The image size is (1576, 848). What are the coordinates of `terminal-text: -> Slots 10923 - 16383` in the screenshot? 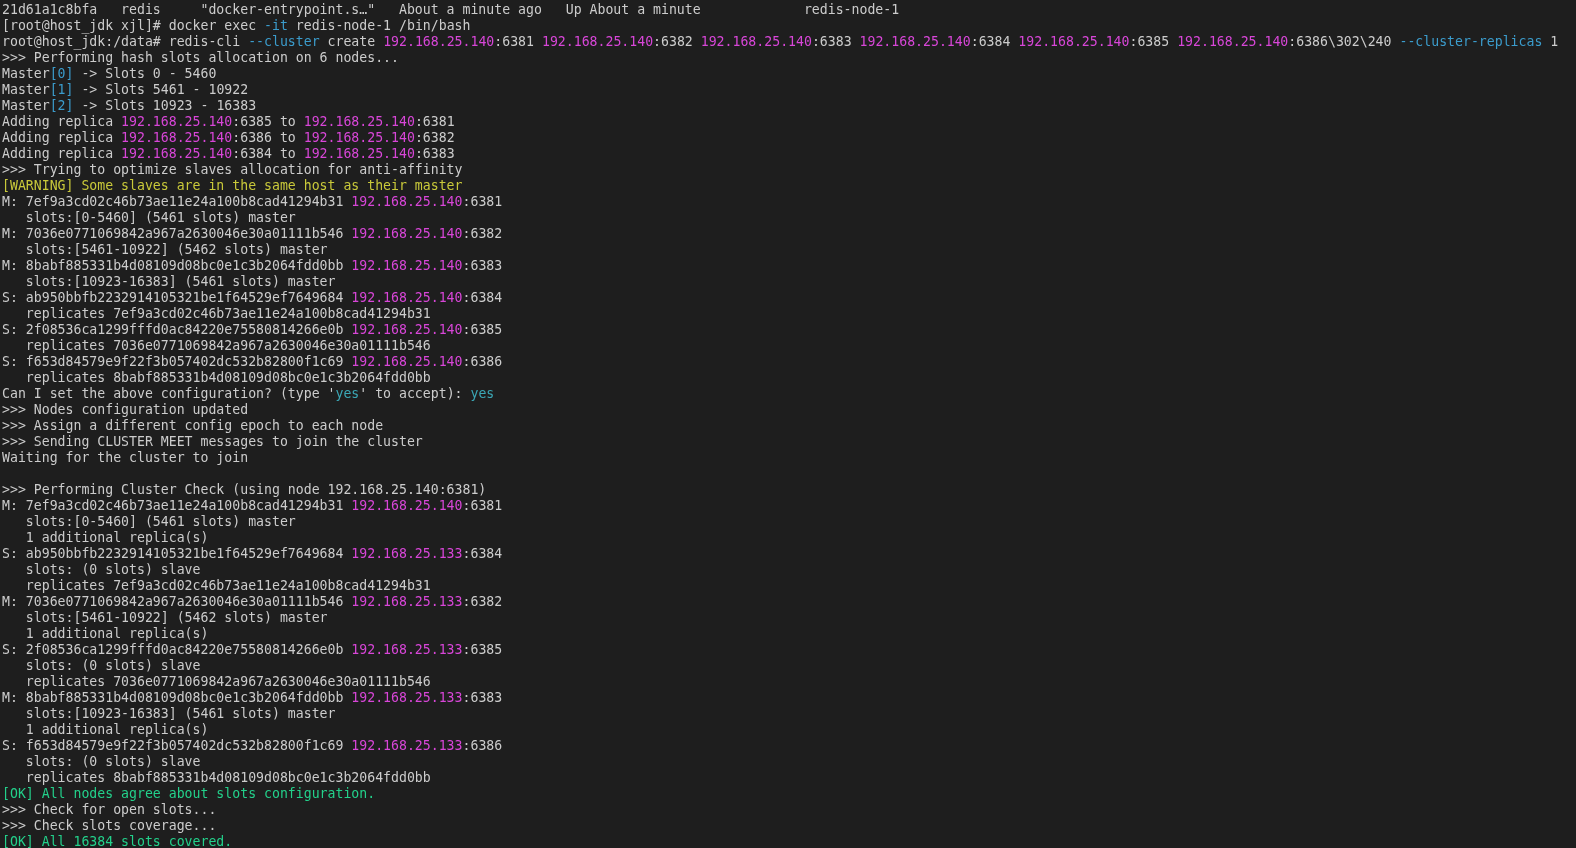 It's located at (168, 106).